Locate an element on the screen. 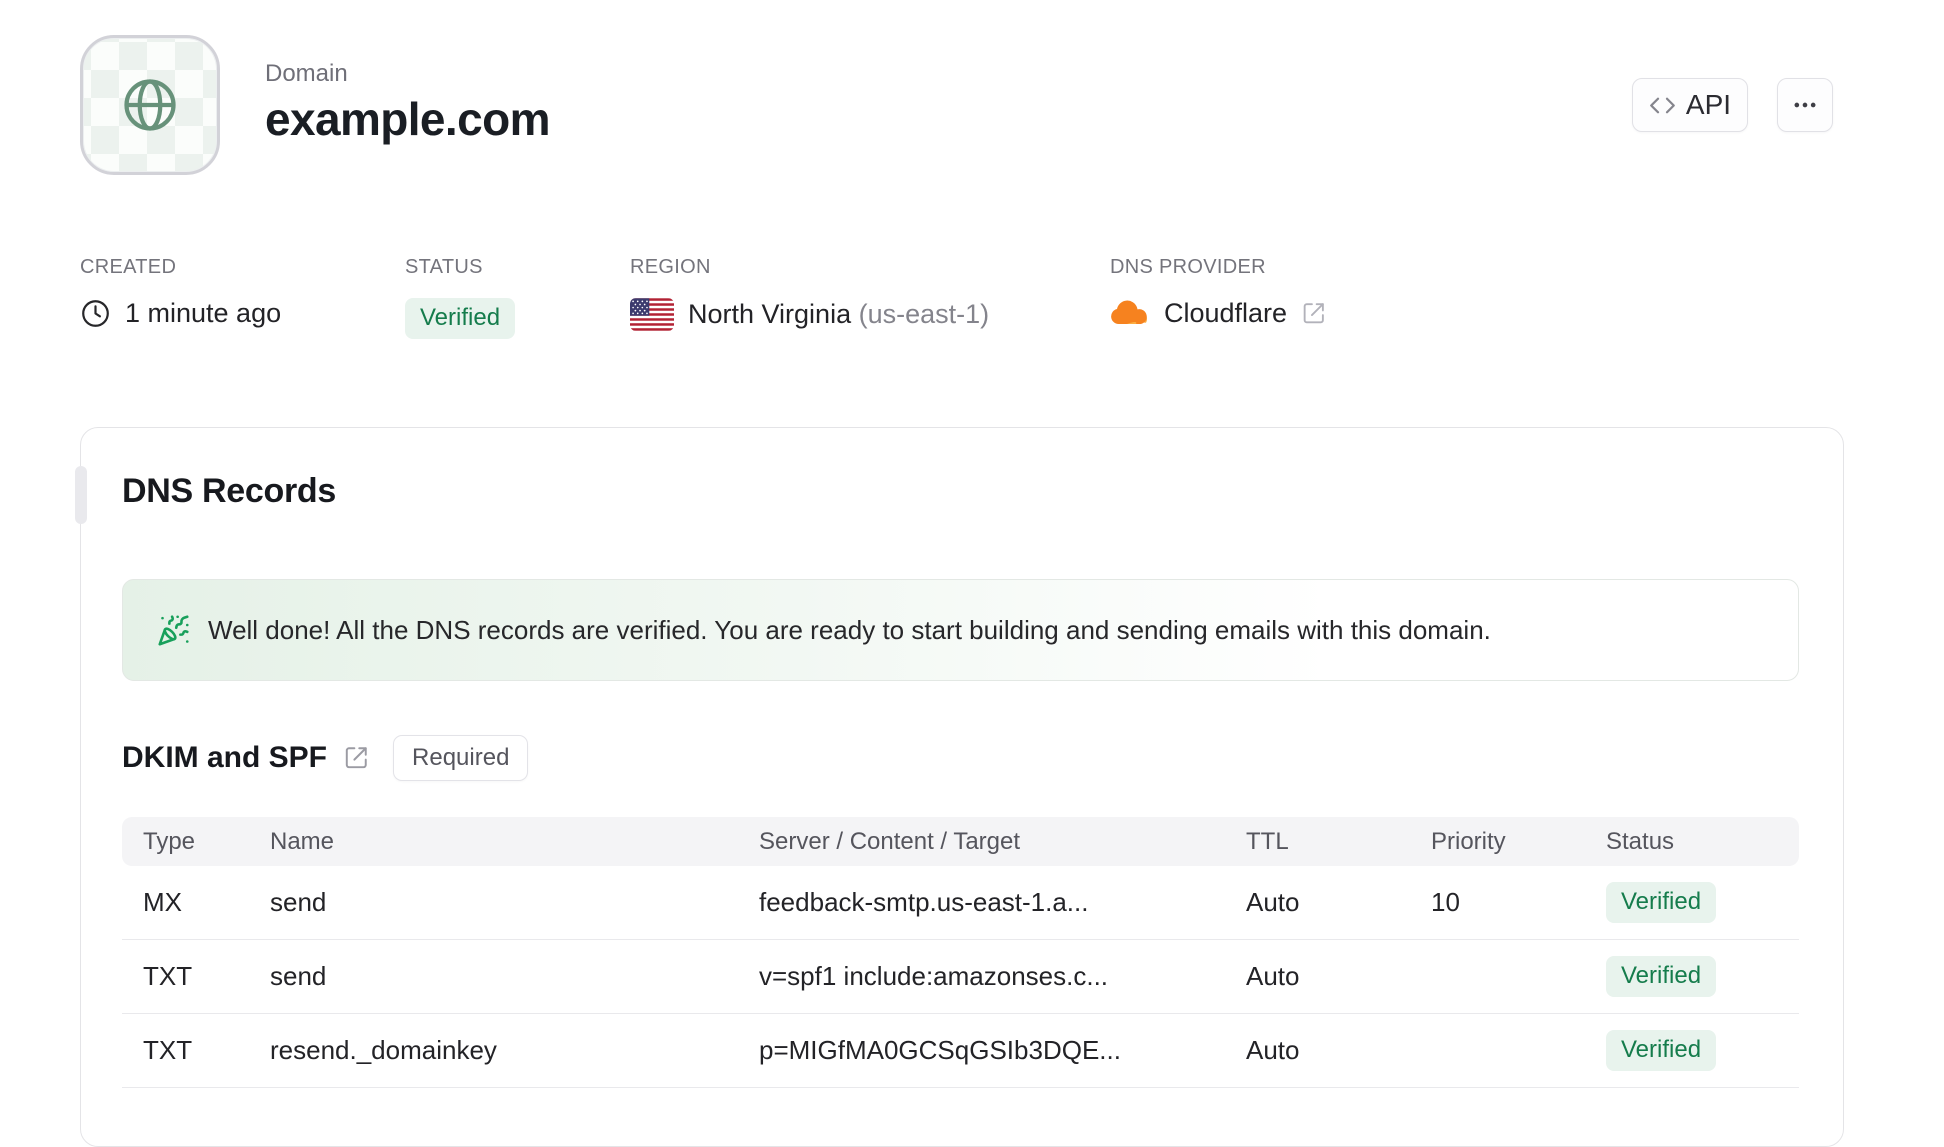  col-content: Server / Content / Target is located at coordinates (890, 841).